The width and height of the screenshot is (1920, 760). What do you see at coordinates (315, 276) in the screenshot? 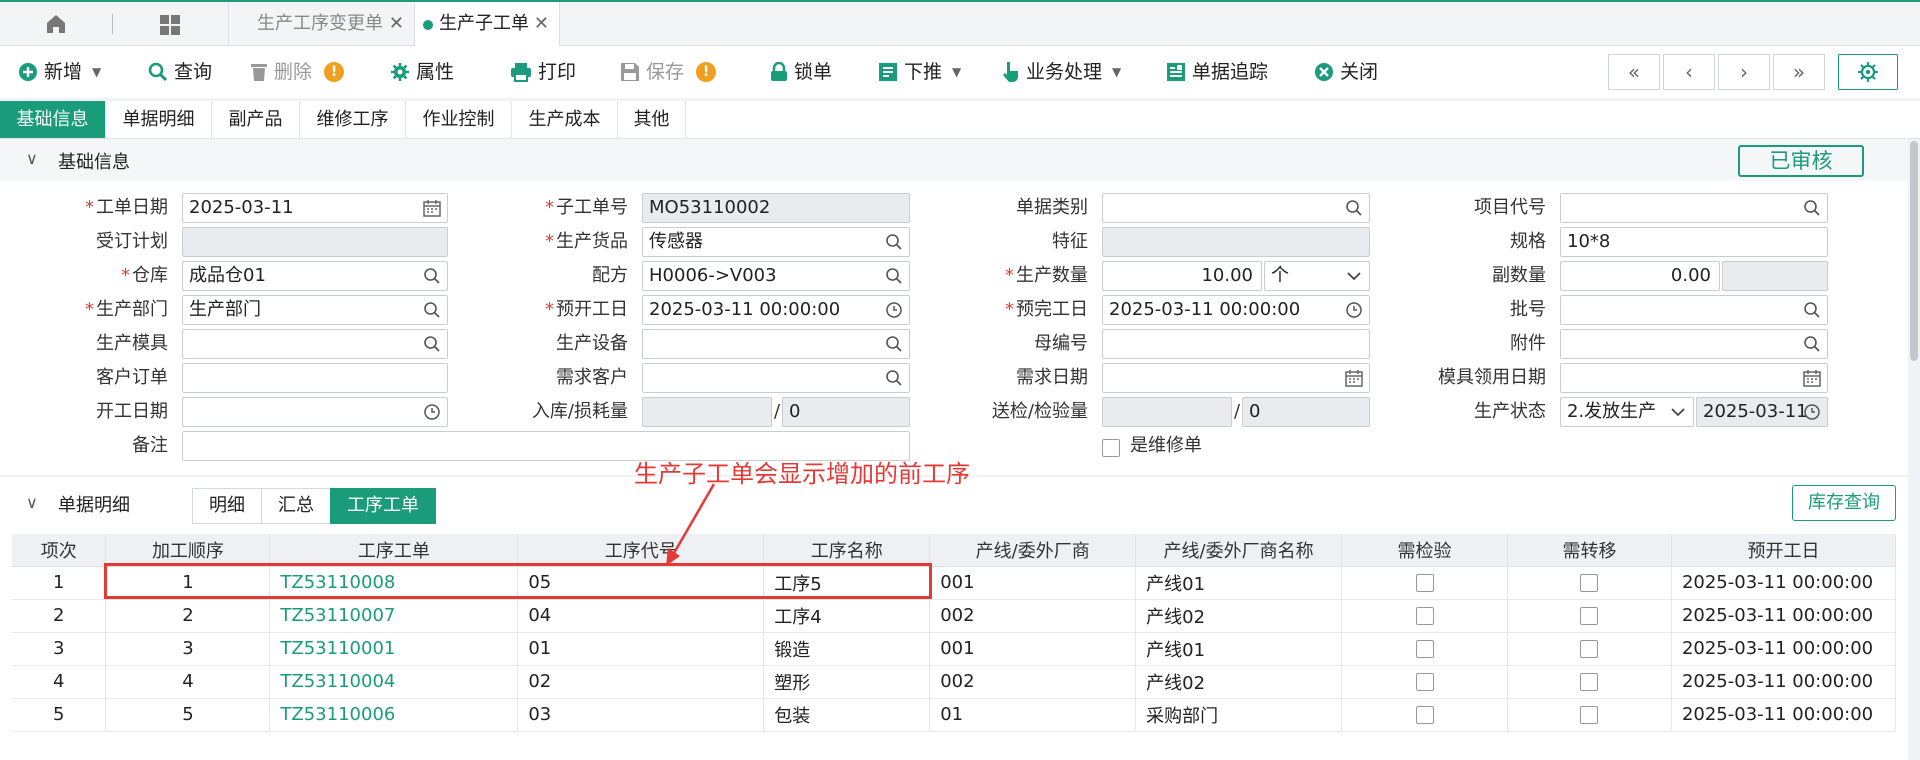
I see `warehouse-field: 成品仓01` at bounding box center [315, 276].